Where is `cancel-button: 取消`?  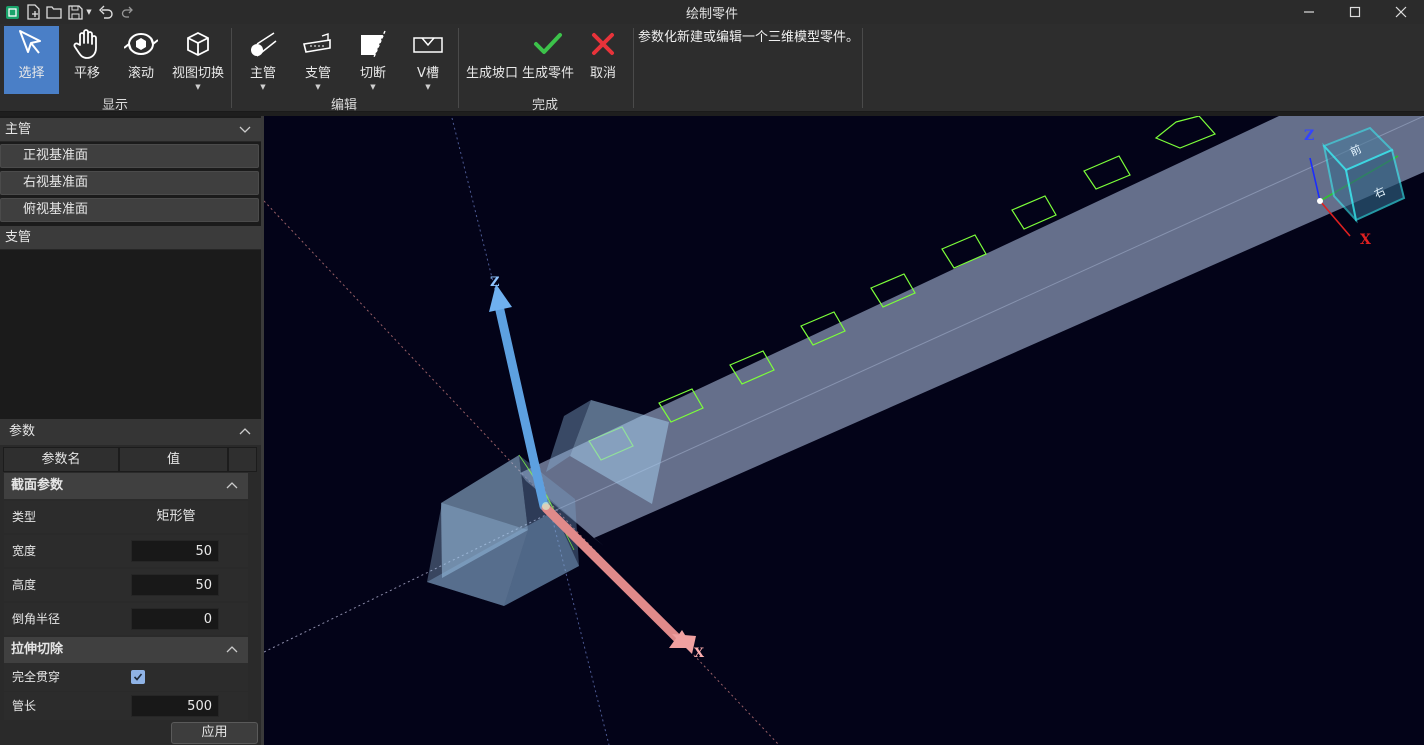 cancel-button: 取消 is located at coordinates (603, 59).